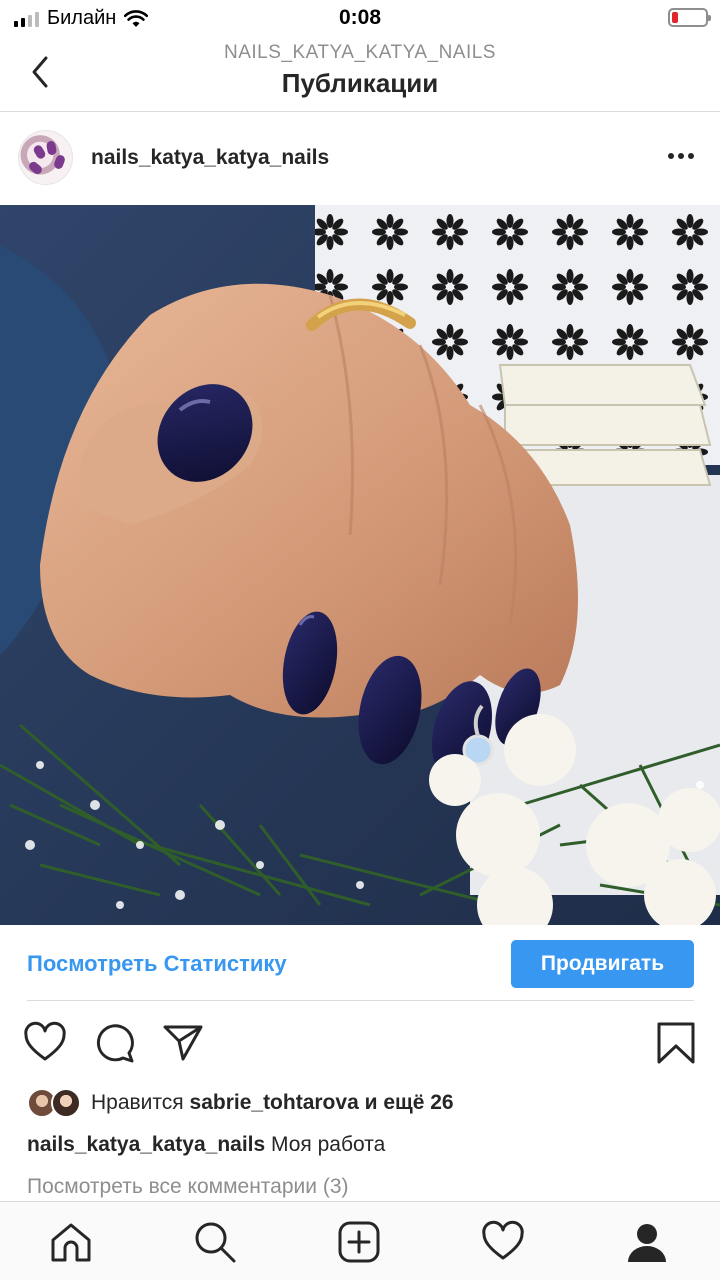 The height and width of the screenshot is (1280, 720). I want to click on new-post-icon, so click(359, 1242).